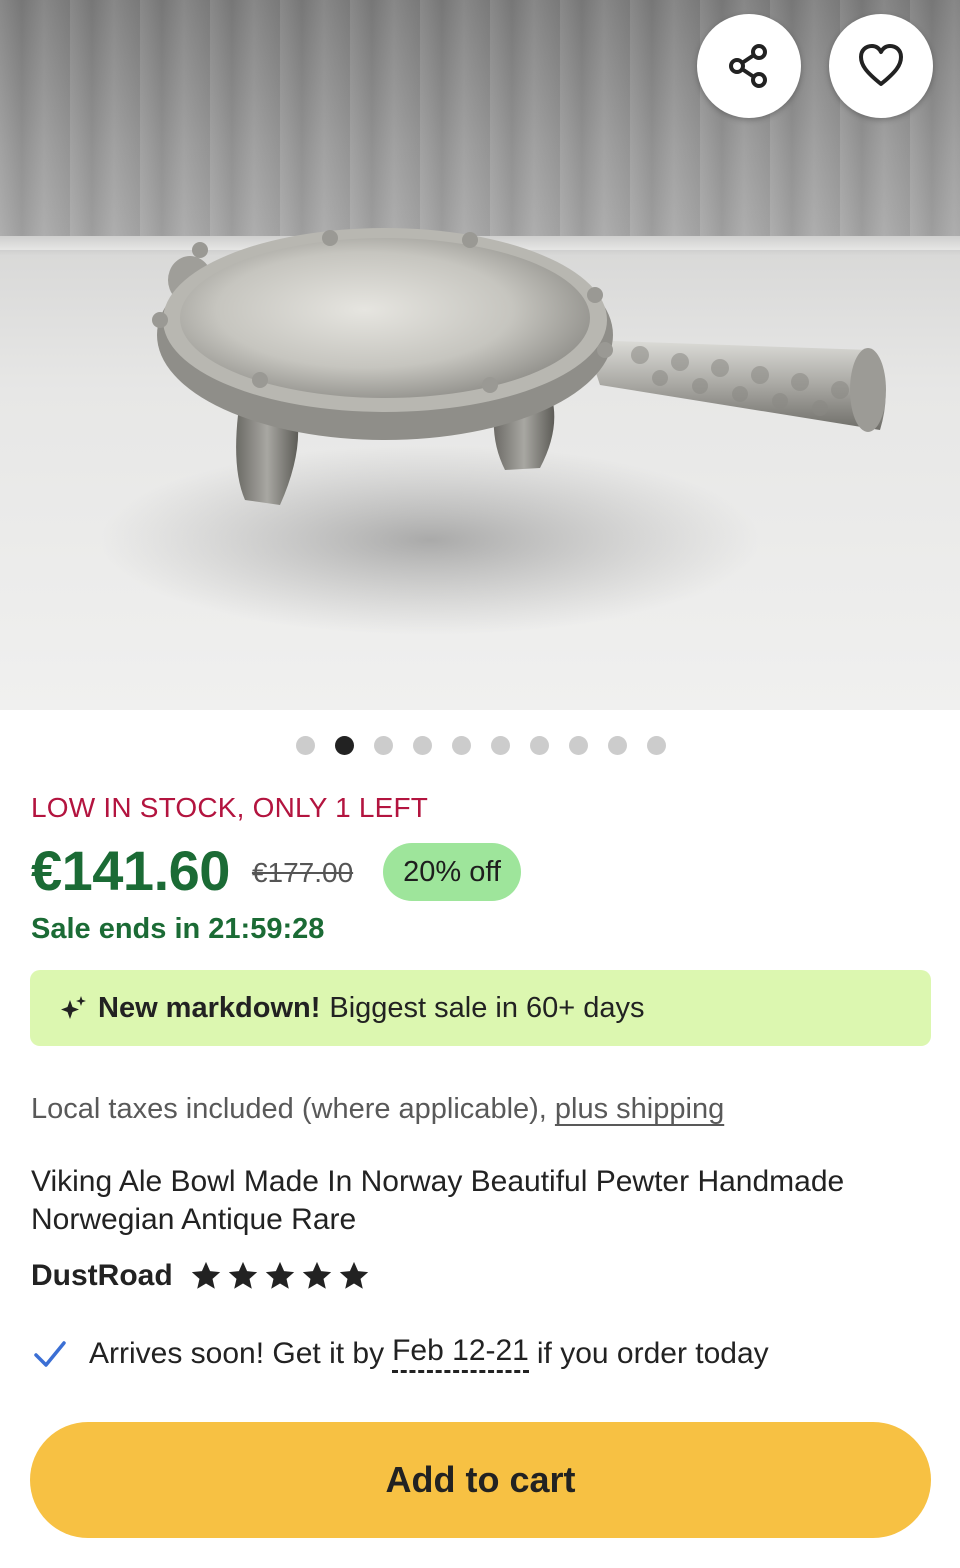  I want to click on delivery-prefix: Arrives soon! Get it by, so click(237, 1353).